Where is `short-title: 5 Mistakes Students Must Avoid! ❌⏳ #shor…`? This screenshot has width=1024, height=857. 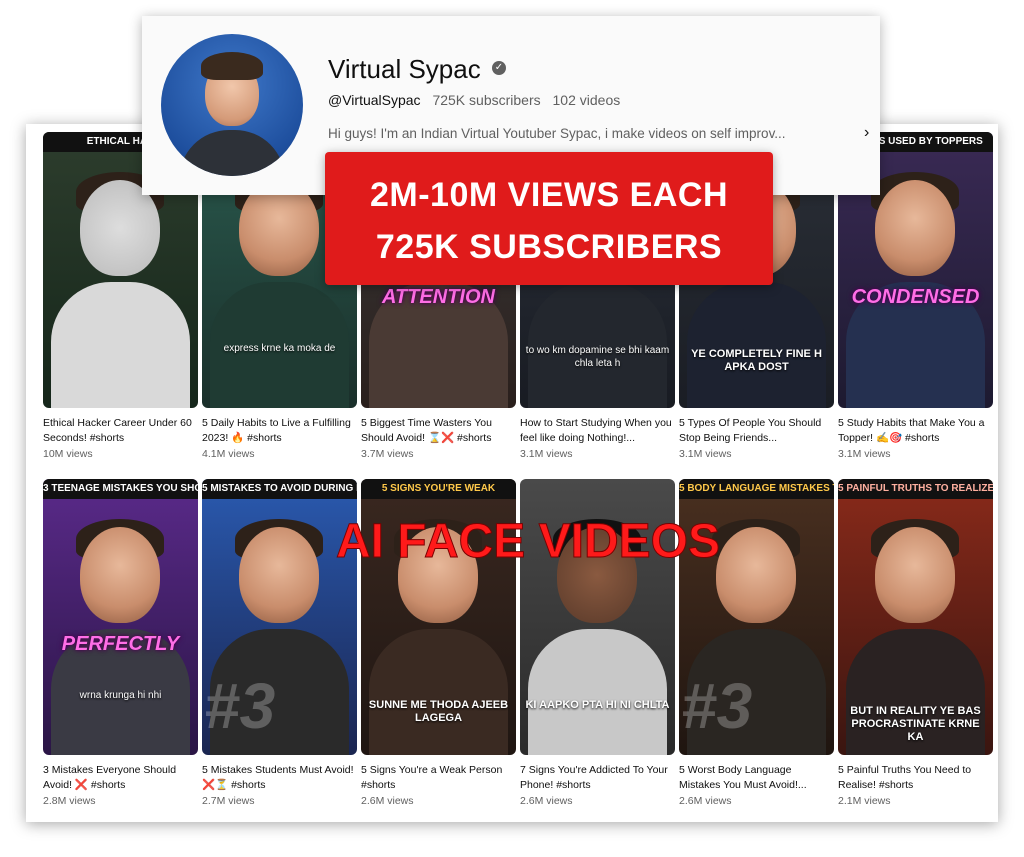 short-title: 5 Mistakes Students Must Avoid! ❌⏳ #shor… is located at coordinates (279, 778).